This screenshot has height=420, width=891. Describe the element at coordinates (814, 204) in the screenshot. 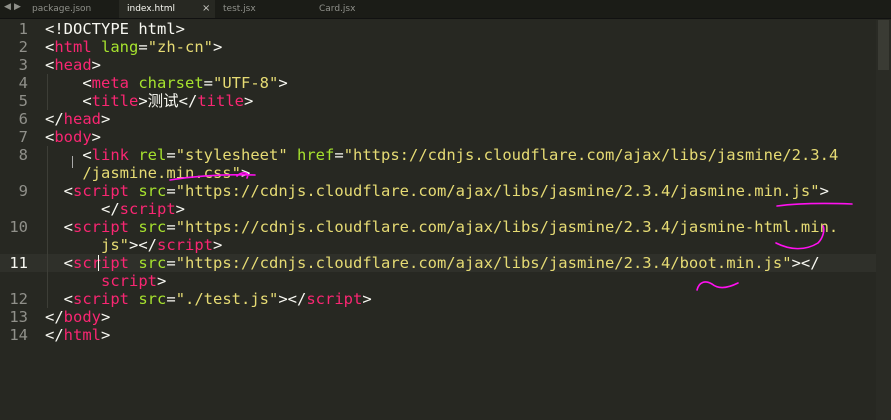

I see `underline-min-js` at that location.